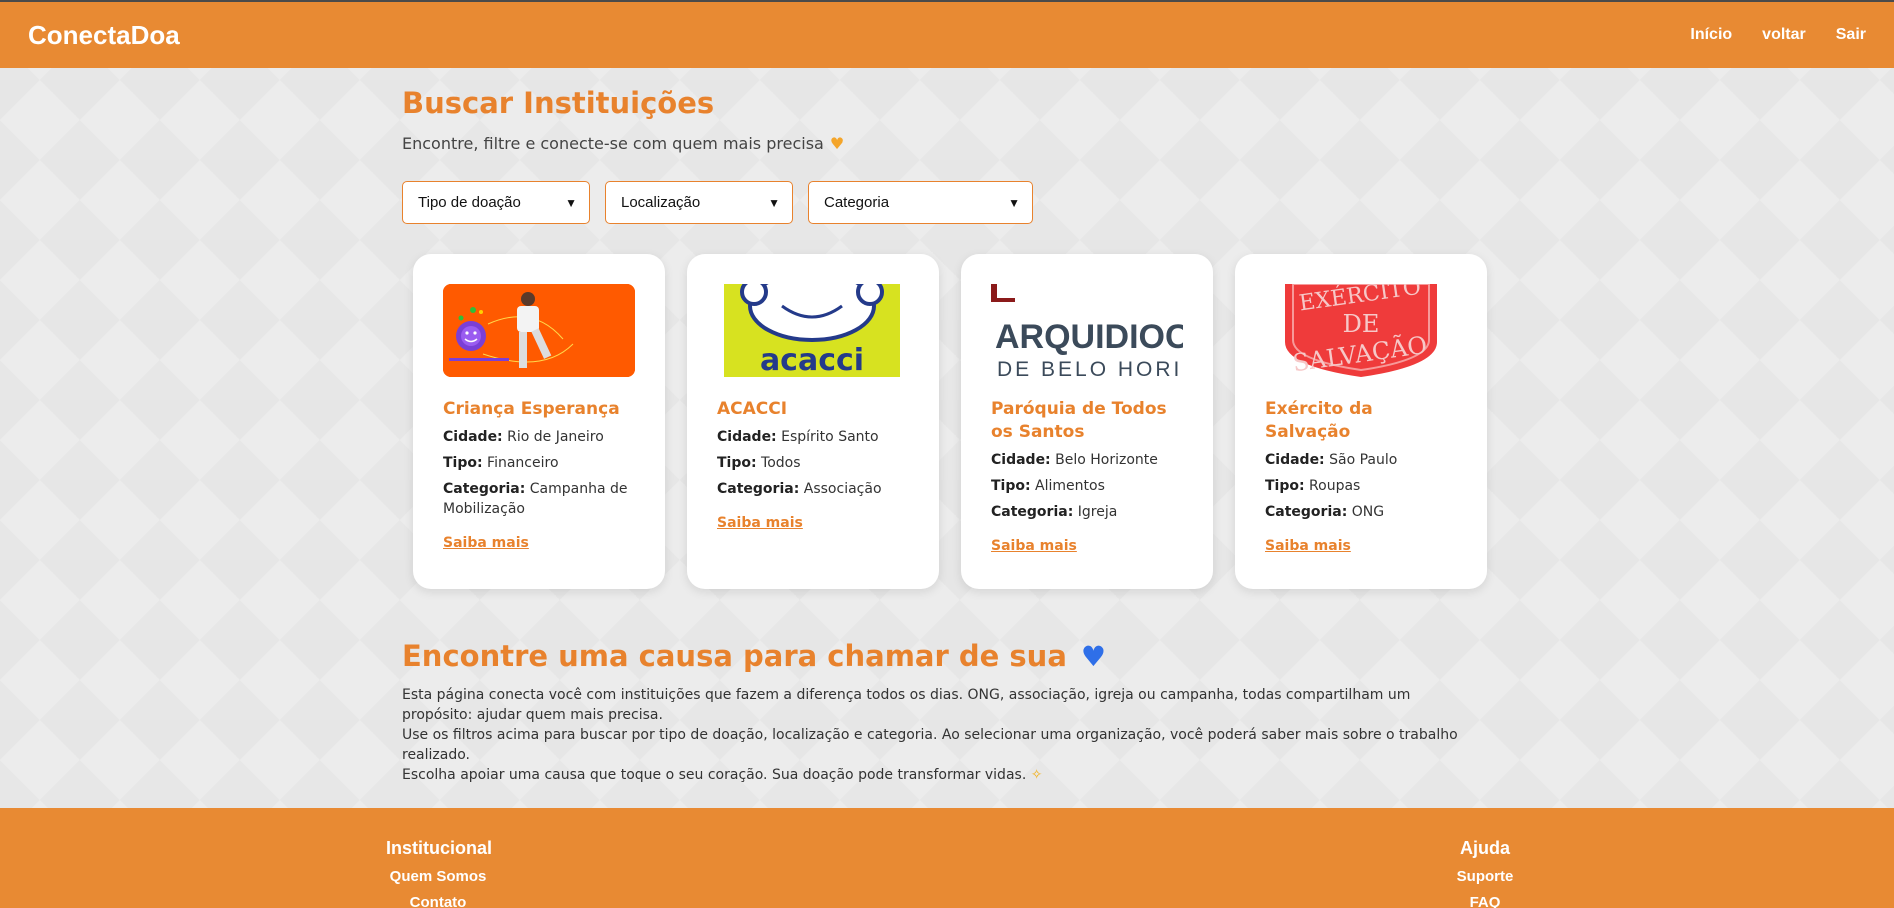  I want to click on card-cidade: Cidade: Rio de Janeiro, so click(539, 437).